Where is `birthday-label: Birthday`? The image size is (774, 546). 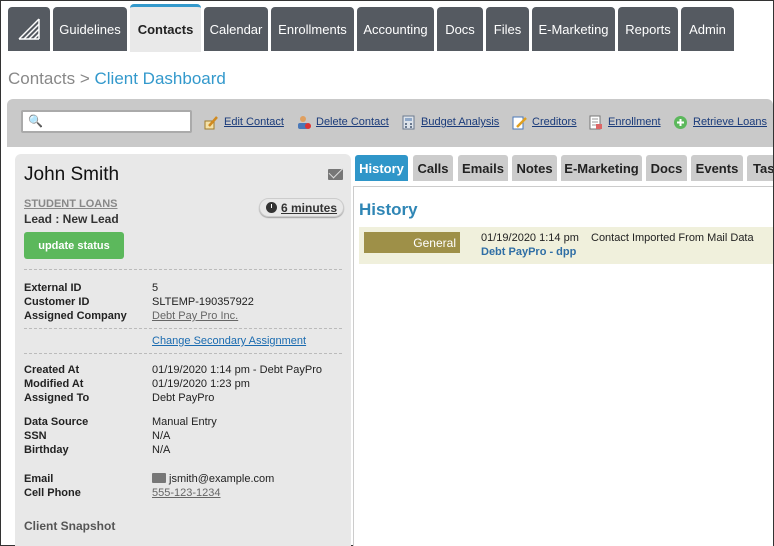
birthday-label: Birthday is located at coordinates (46, 450).